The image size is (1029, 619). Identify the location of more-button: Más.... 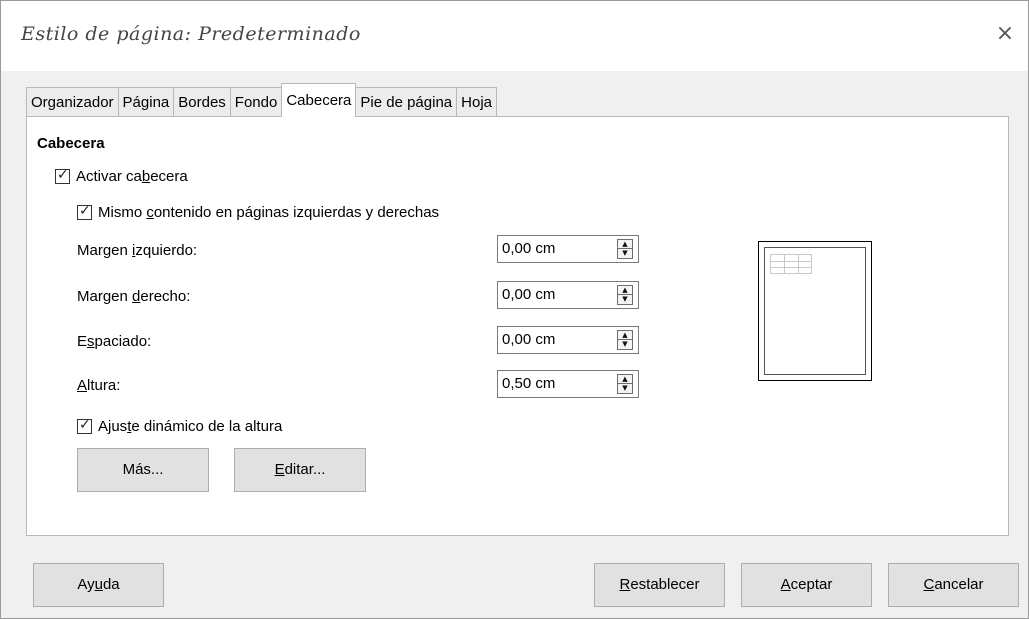
(143, 470).